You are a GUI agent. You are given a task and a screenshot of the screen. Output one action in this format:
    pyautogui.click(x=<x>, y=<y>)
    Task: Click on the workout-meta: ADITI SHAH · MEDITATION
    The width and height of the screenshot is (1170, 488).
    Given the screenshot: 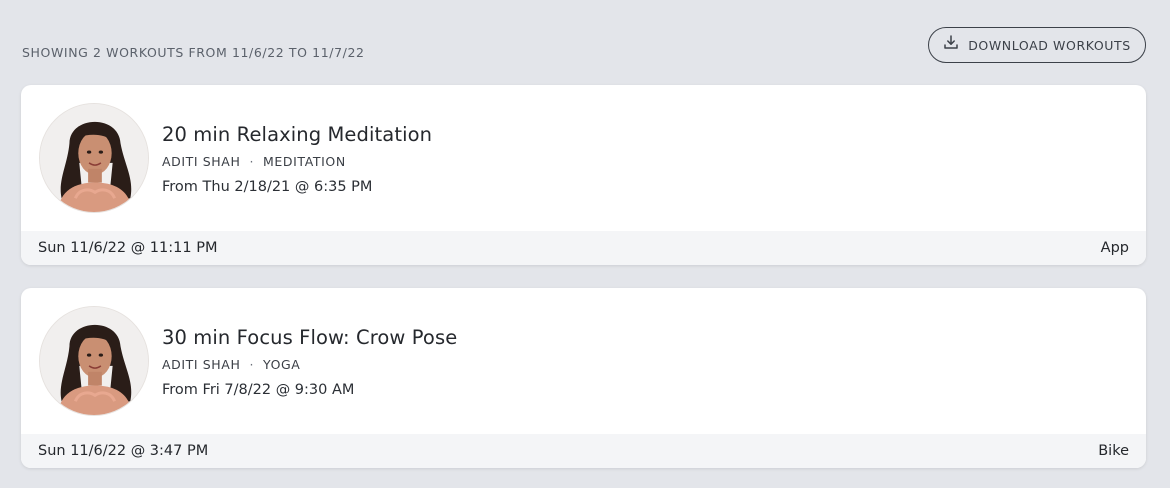 What is the action you would take?
    pyautogui.click(x=254, y=161)
    